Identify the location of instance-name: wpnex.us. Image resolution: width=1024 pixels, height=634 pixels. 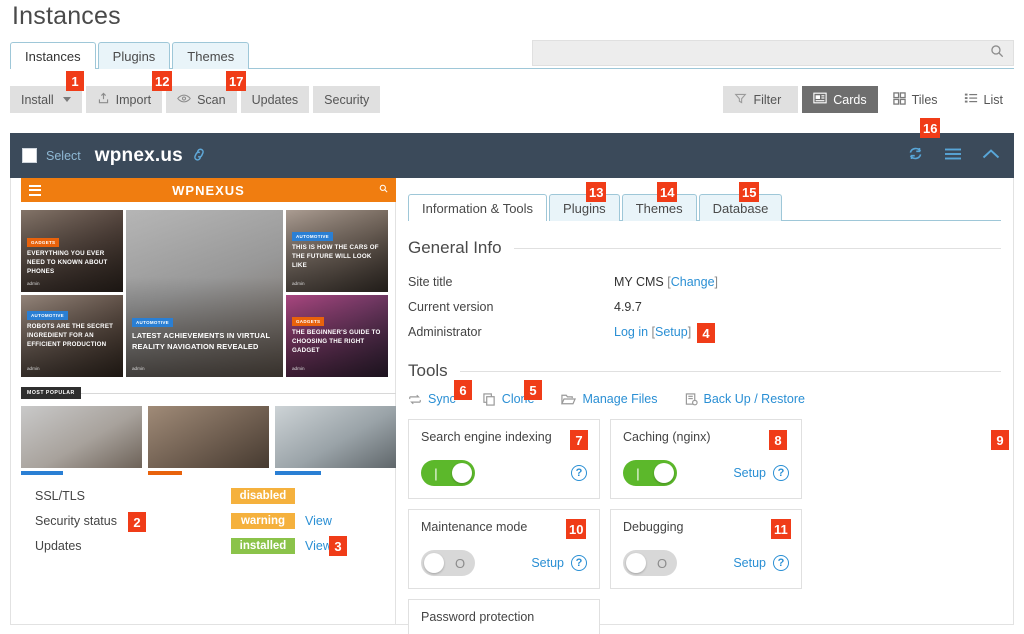
(138, 155).